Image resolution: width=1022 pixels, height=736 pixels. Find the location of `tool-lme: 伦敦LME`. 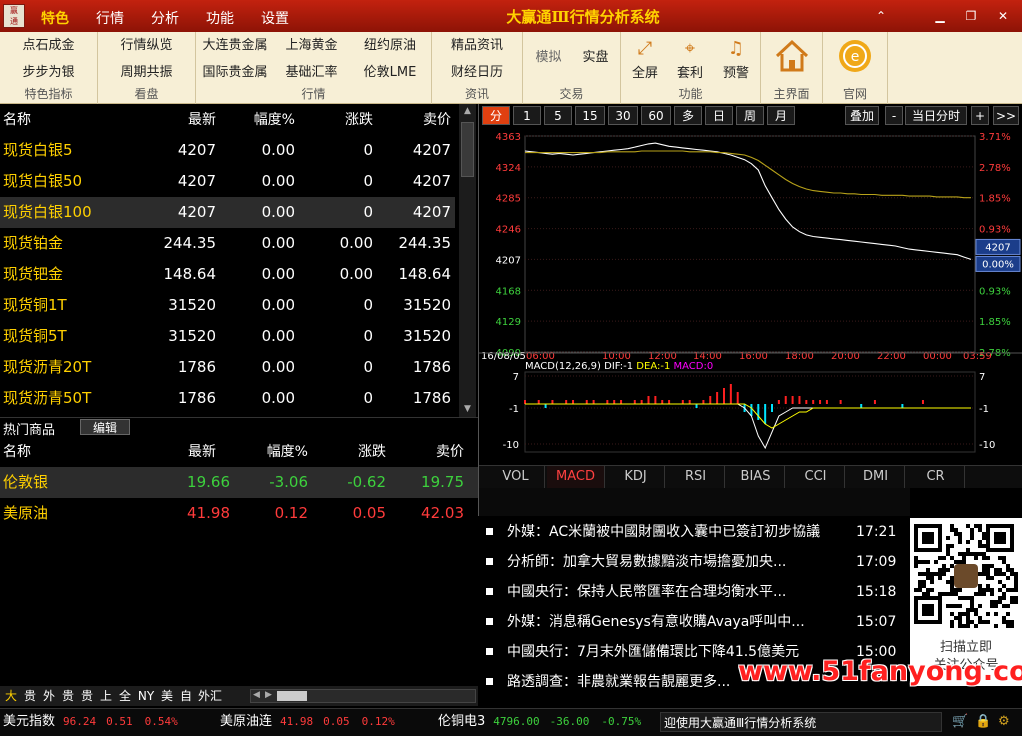

tool-lme: 伦敦LME is located at coordinates (390, 72).